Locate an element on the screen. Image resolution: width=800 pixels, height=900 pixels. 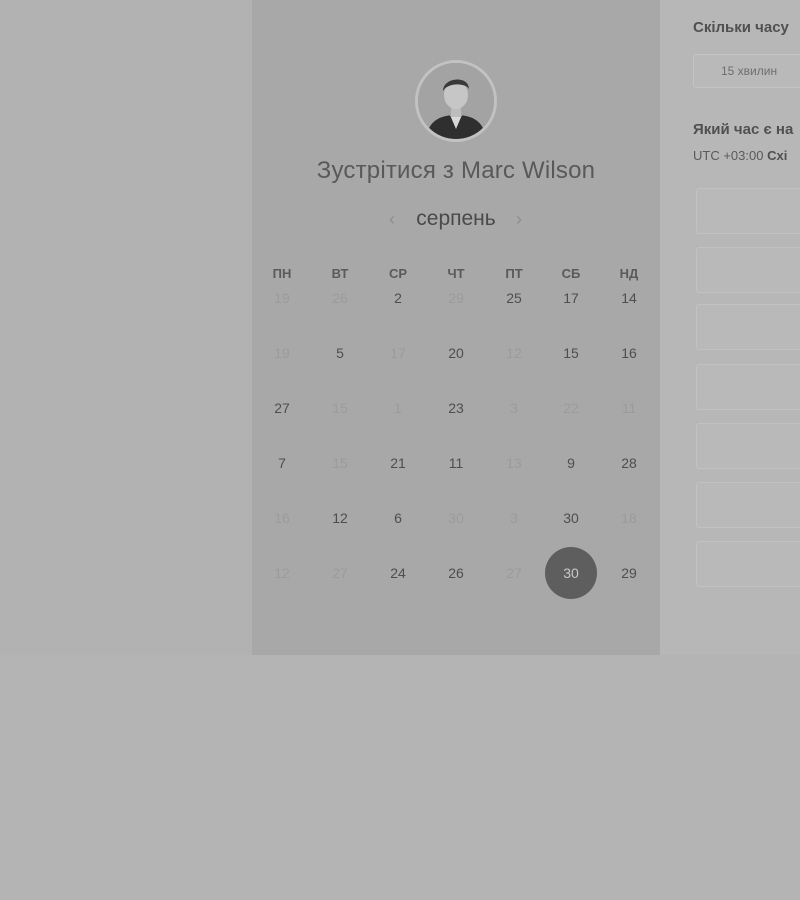
prev-month-icon: ‹ is located at coordinates (392, 219).